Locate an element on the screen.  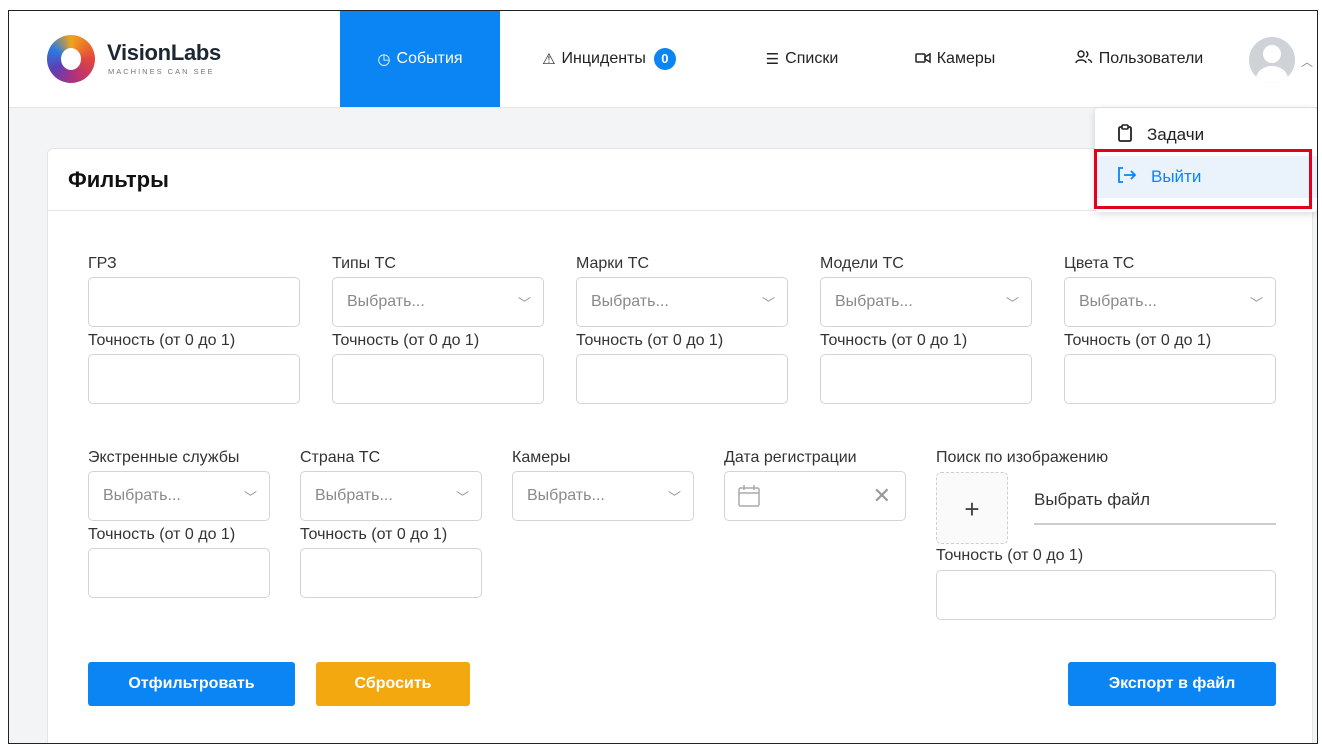
models-precision-input is located at coordinates (926, 379).